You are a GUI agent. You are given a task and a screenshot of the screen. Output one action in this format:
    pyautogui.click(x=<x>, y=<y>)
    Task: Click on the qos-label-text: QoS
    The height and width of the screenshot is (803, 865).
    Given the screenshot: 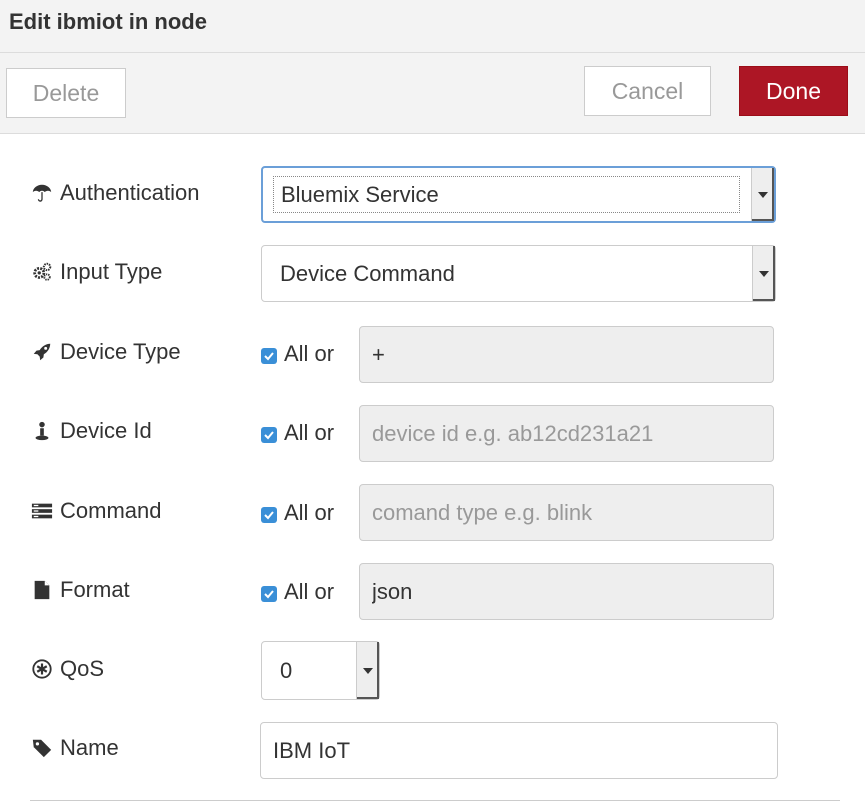 What is the action you would take?
    pyautogui.click(x=82, y=668)
    